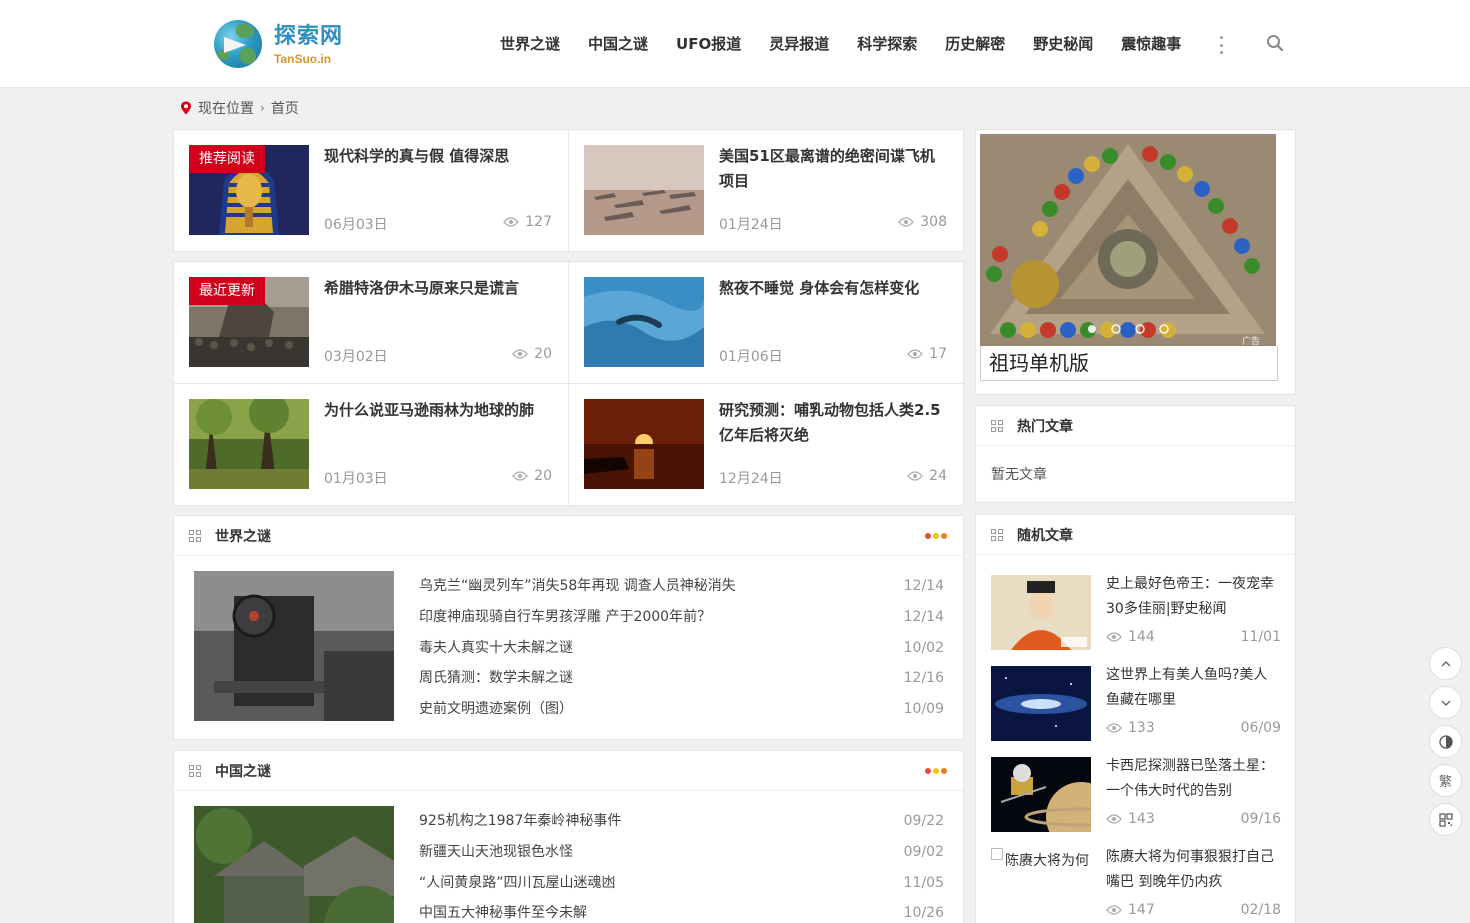  Describe the element at coordinates (834, 169) in the screenshot. I see `featured-title: 美国51区最离谱的绝密间谍飞机项目` at that location.